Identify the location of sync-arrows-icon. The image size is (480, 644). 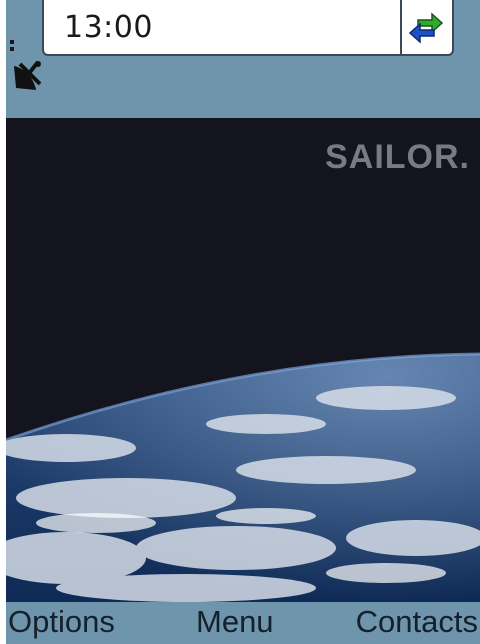
(426, 28).